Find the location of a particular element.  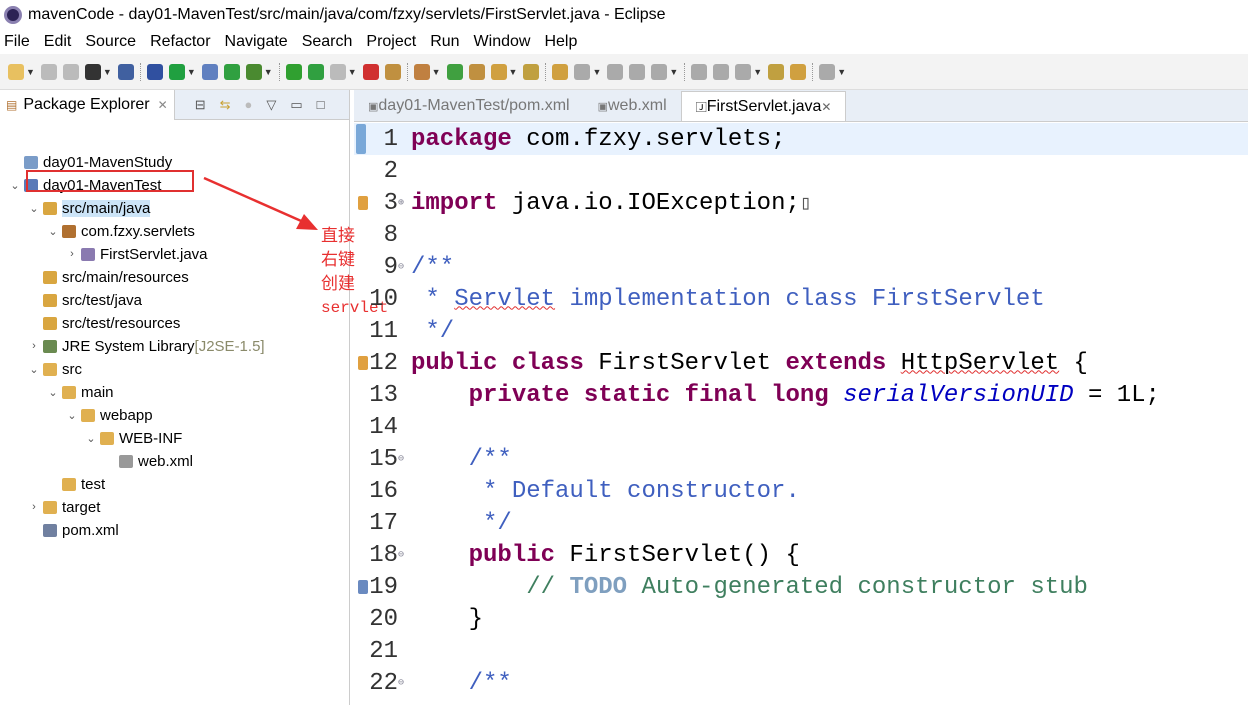

editor-tab: ▣ web.xml is located at coordinates (632, 106).